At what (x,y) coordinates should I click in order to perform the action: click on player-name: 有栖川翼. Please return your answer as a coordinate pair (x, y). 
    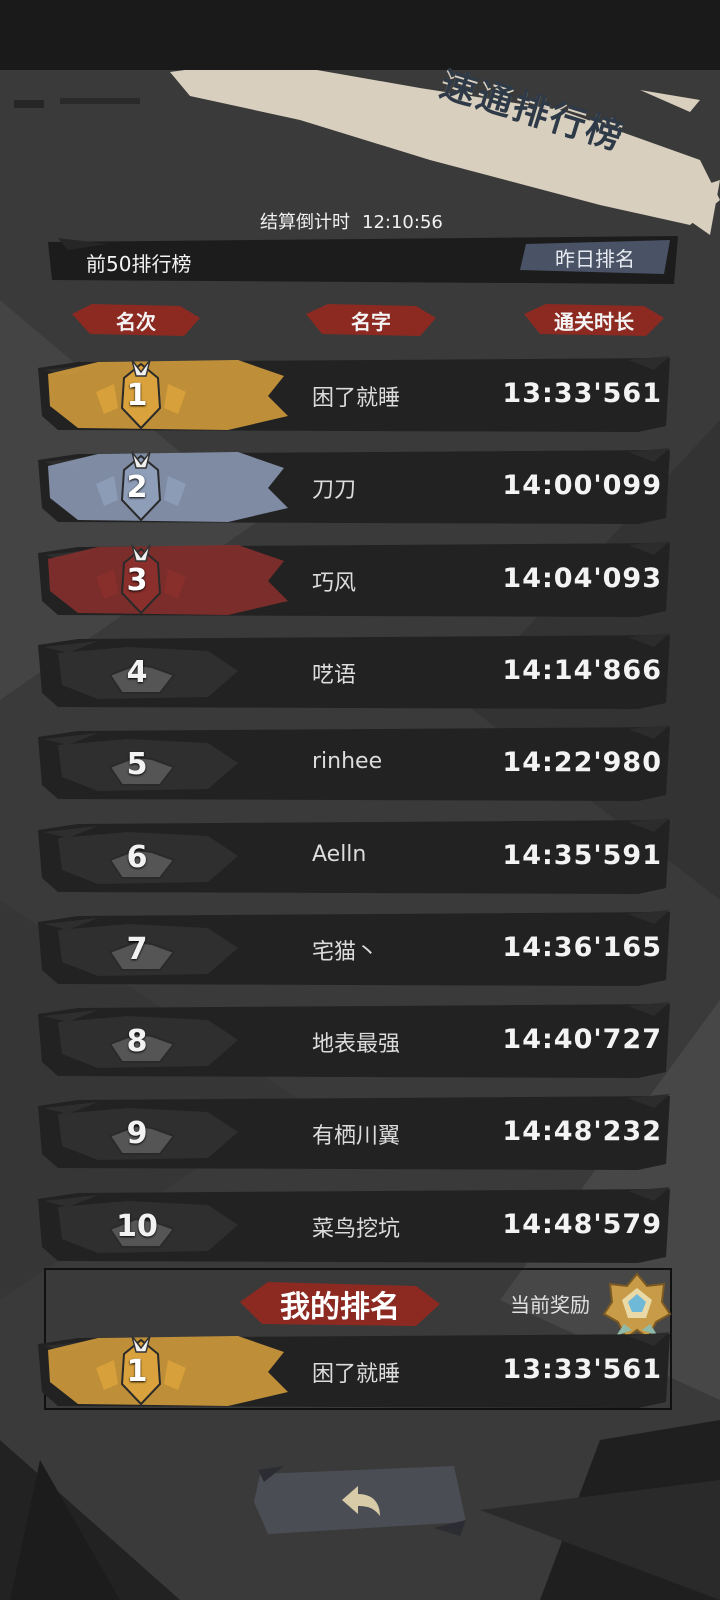
    Looking at the image, I should click on (356, 1137).